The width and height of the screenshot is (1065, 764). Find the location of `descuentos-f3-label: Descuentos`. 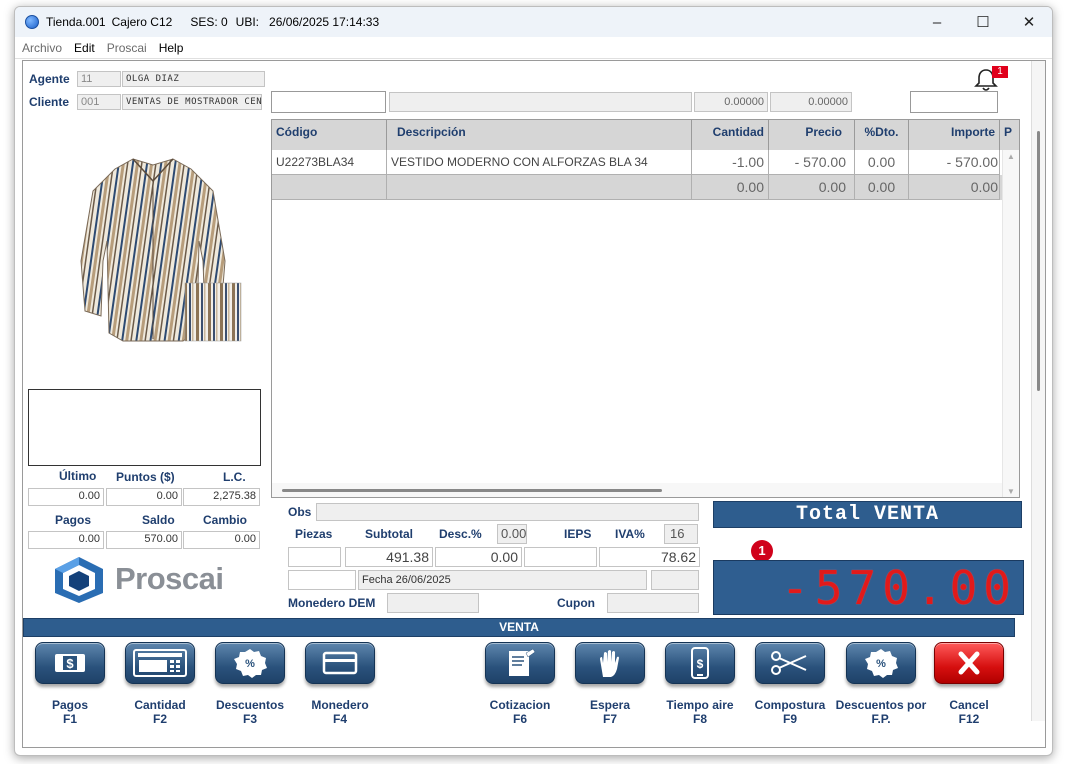

descuentos-f3-label: Descuentos is located at coordinates (250, 705).